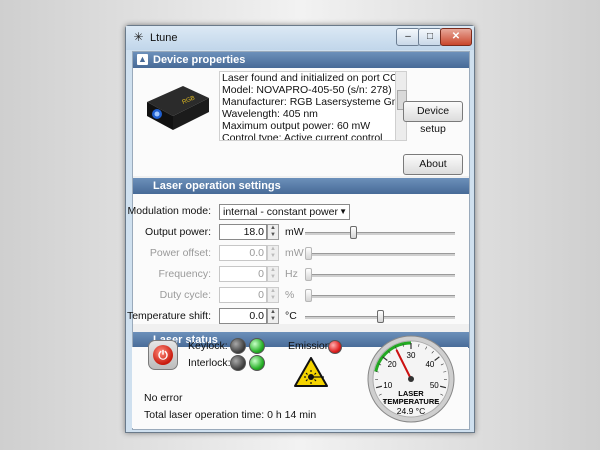 The height and width of the screenshot is (450, 600). I want to click on device-setup-button: Device setup, so click(433, 118).